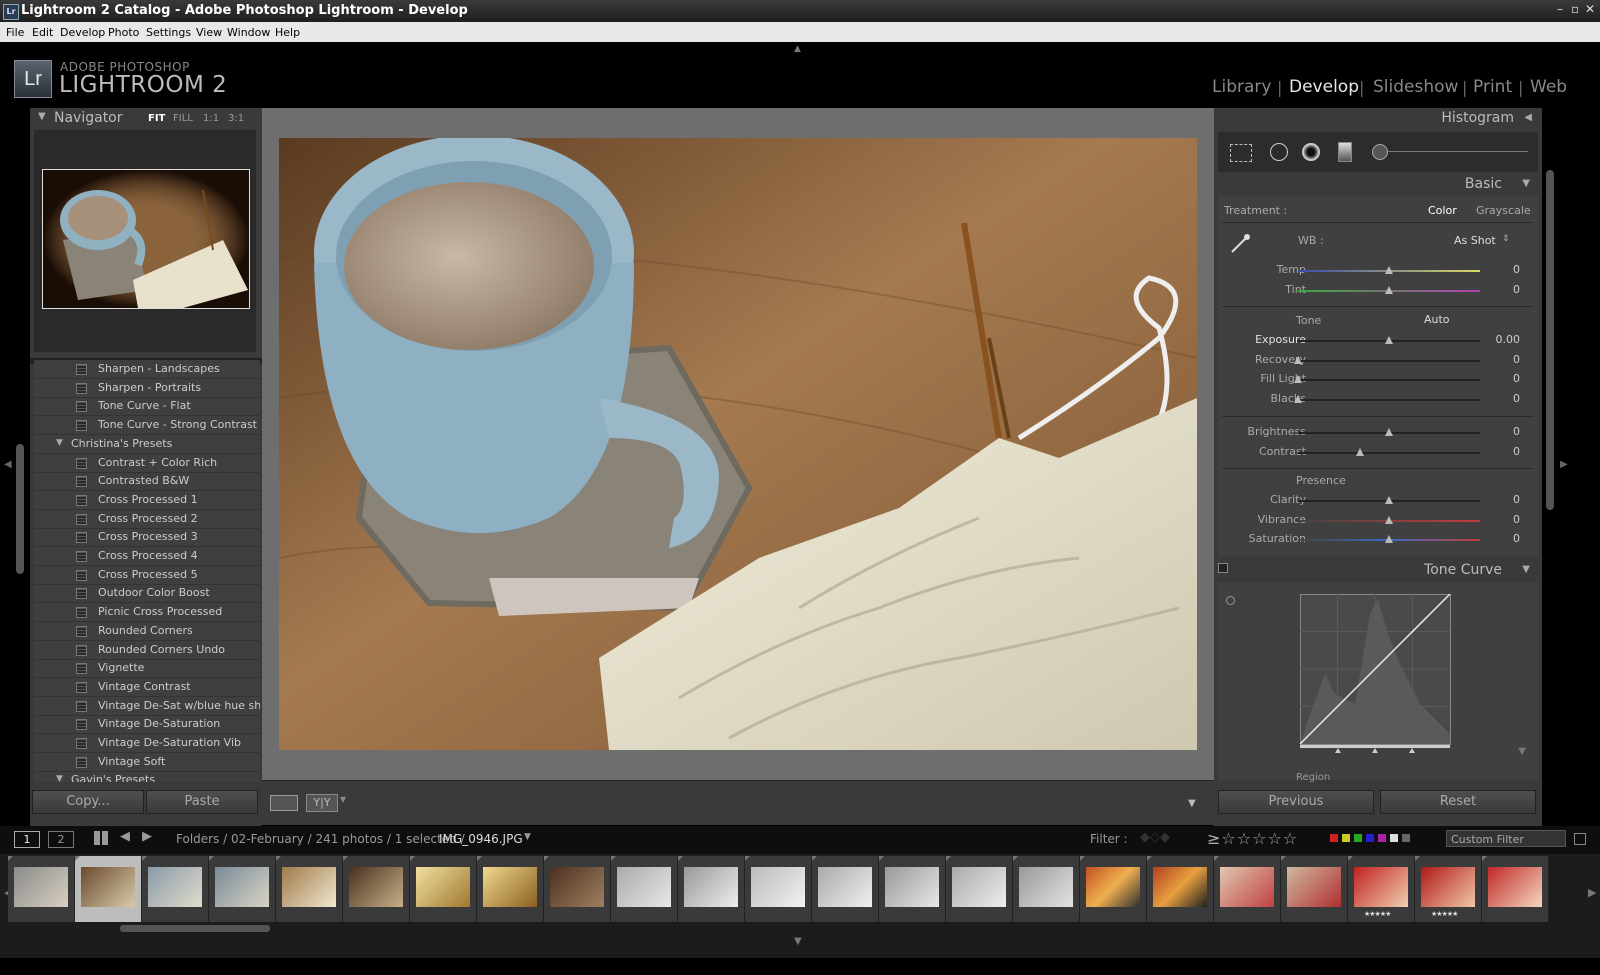 This screenshot has width=1600, height=975. I want to click on zoom-fill: FILL, so click(183, 118).